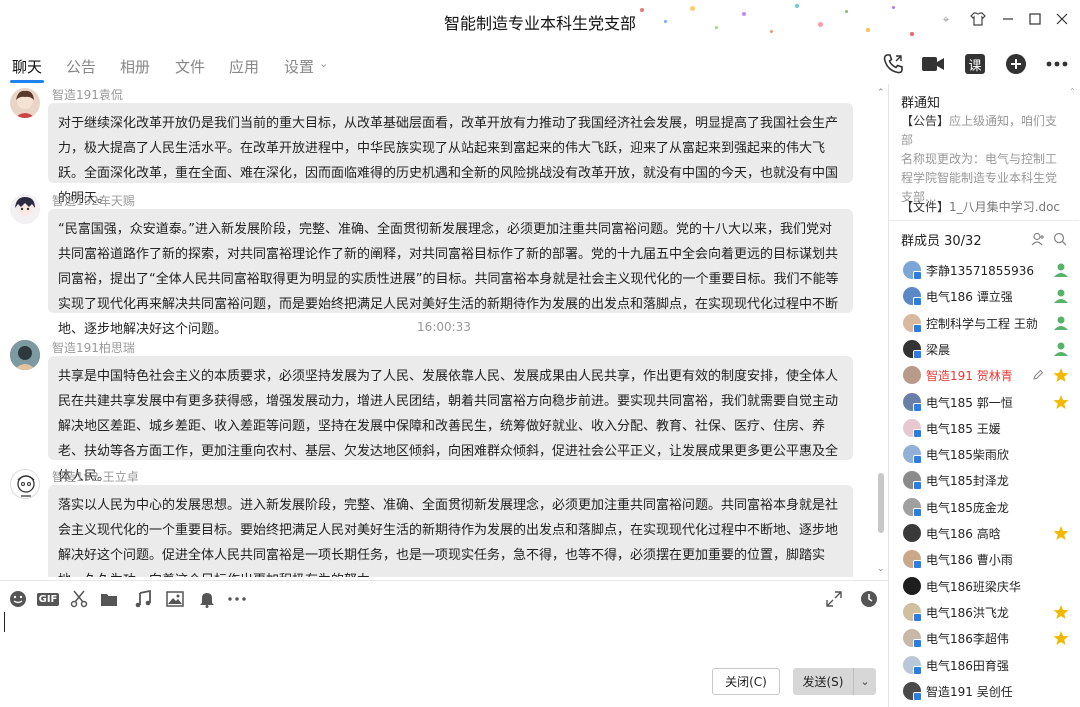  I want to click on minimize-icon, so click(1008, 19).